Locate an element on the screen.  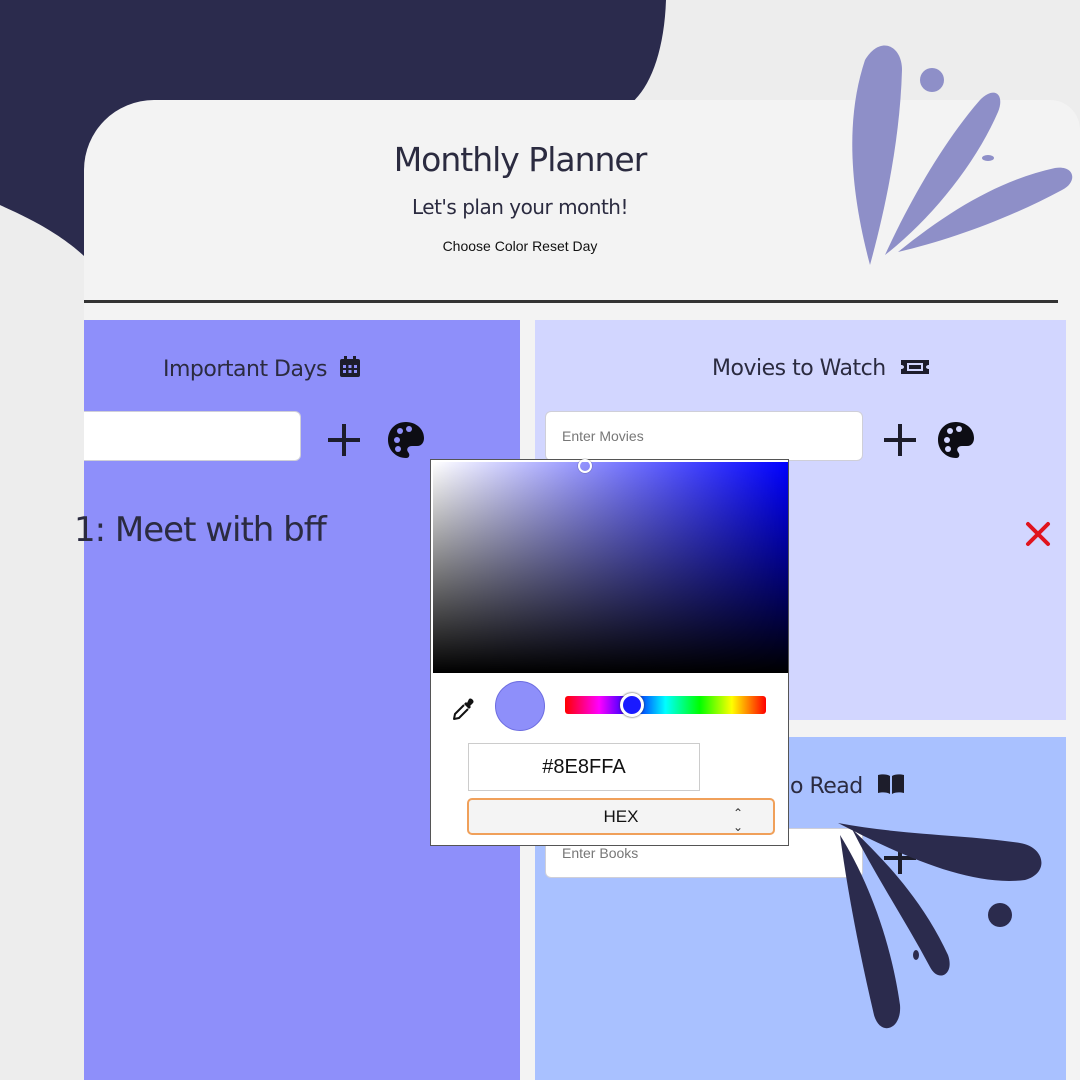
close-icon is located at coordinates (1038, 534).